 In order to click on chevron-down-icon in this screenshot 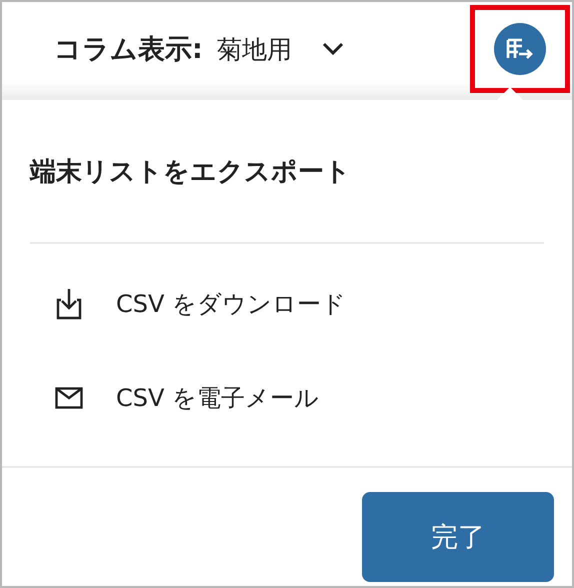, I will do `click(333, 49)`.